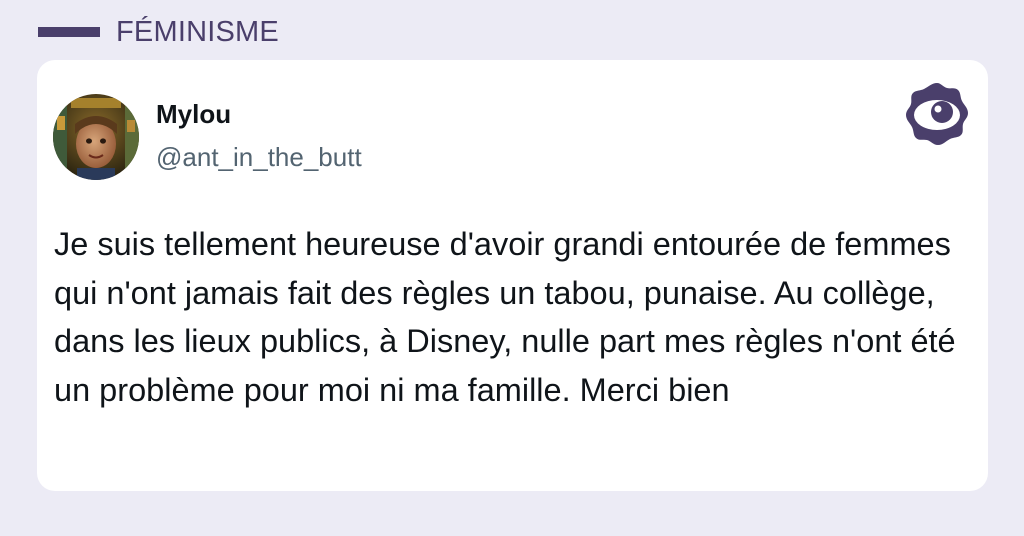 The height and width of the screenshot is (536, 1024). What do you see at coordinates (193, 114) in the screenshot?
I see `user-name: Mylou` at bounding box center [193, 114].